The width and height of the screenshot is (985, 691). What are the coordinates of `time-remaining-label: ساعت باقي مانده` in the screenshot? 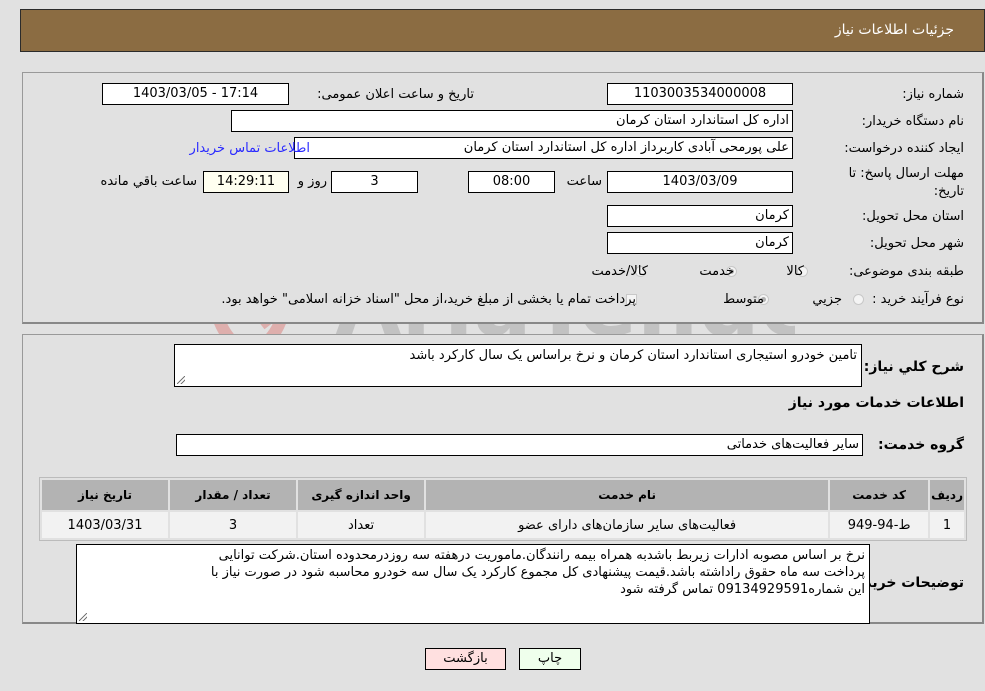 It's located at (148, 181).